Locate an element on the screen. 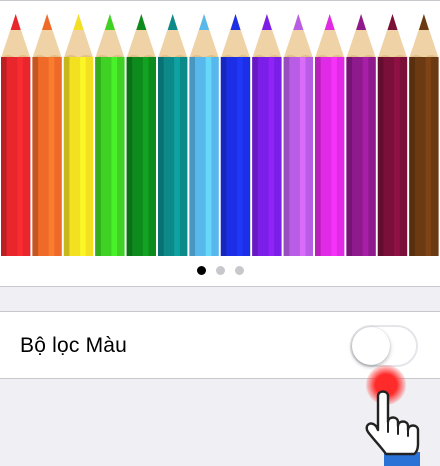 Image resolution: width=440 pixels, height=466 pixels. page-indicator is located at coordinates (220, 270).